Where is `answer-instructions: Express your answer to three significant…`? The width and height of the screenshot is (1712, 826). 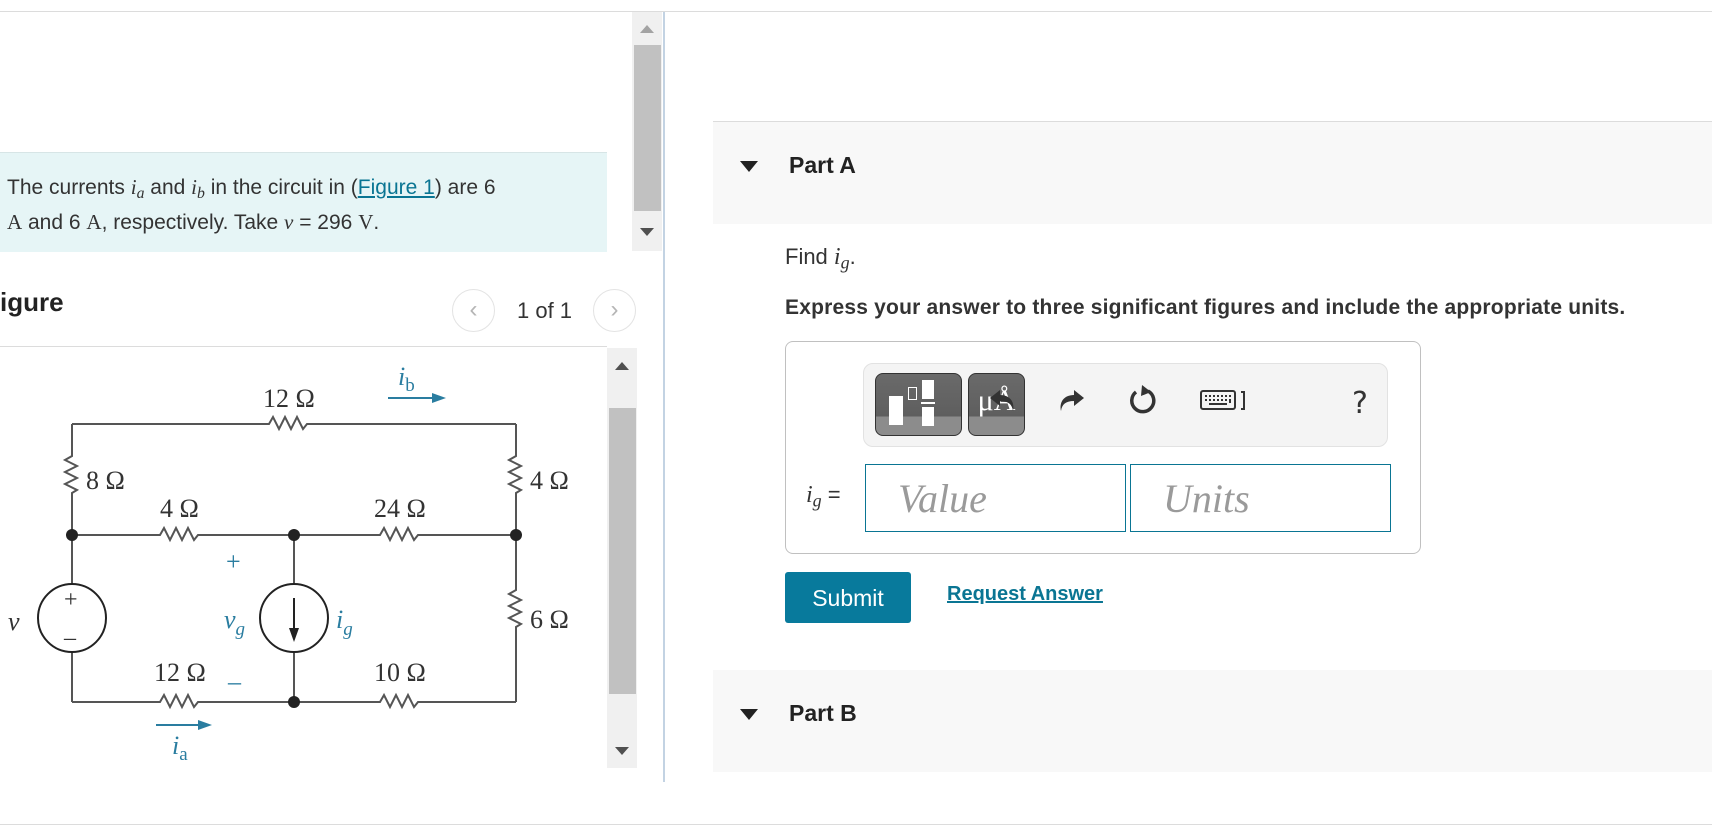 answer-instructions: Express your answer to three significant… is located at coordinates (1205, 307).